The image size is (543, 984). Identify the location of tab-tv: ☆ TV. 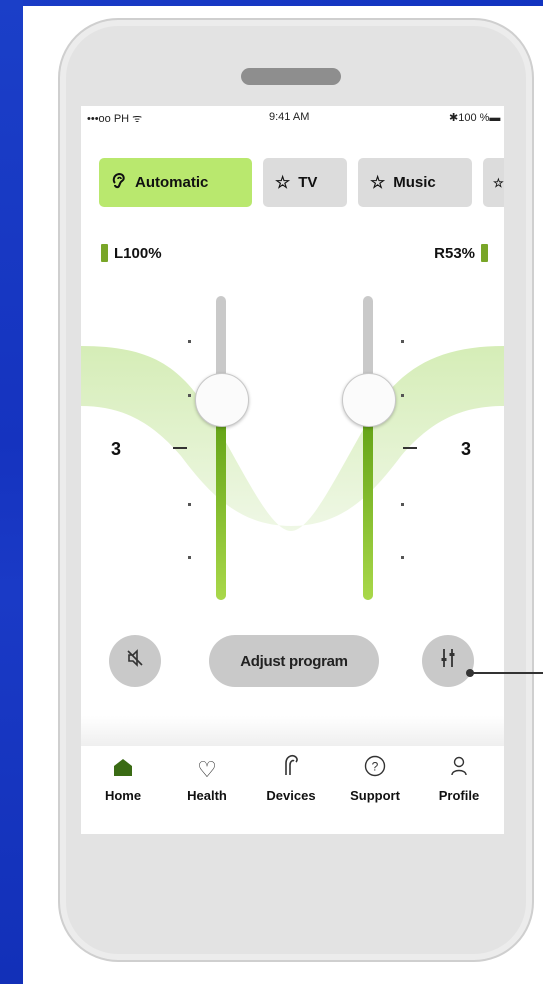
(305, 182).